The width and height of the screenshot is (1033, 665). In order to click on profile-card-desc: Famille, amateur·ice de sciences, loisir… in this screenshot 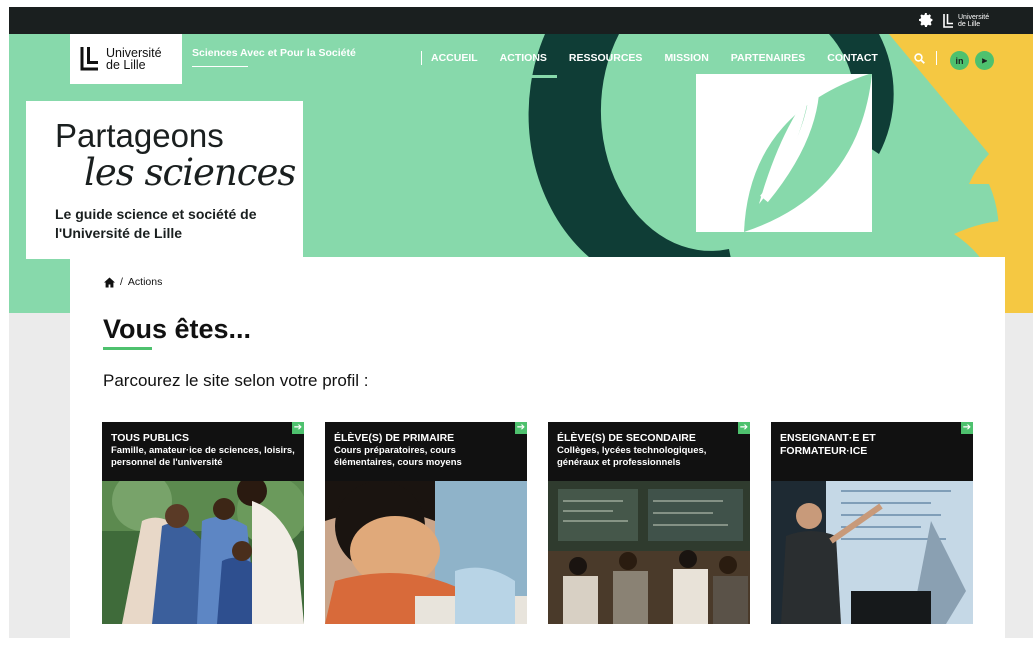, I will do `click(203, 456)`.